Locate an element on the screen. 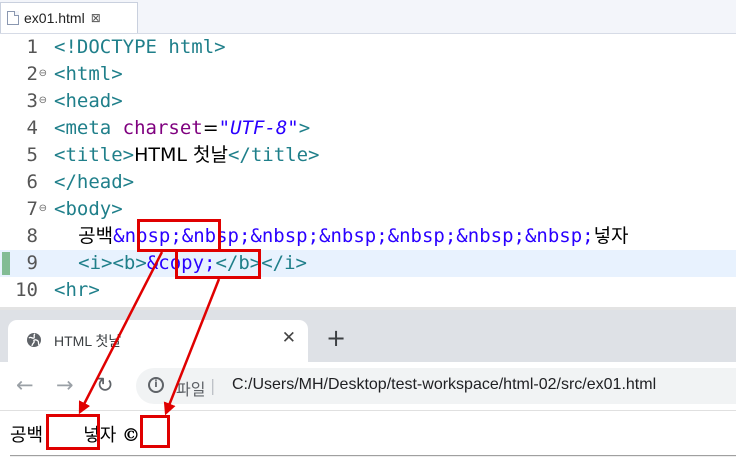 The height and width of the screenshot is (468, 736). forward-arrow-icon: → is located at coordinates (65, 385).